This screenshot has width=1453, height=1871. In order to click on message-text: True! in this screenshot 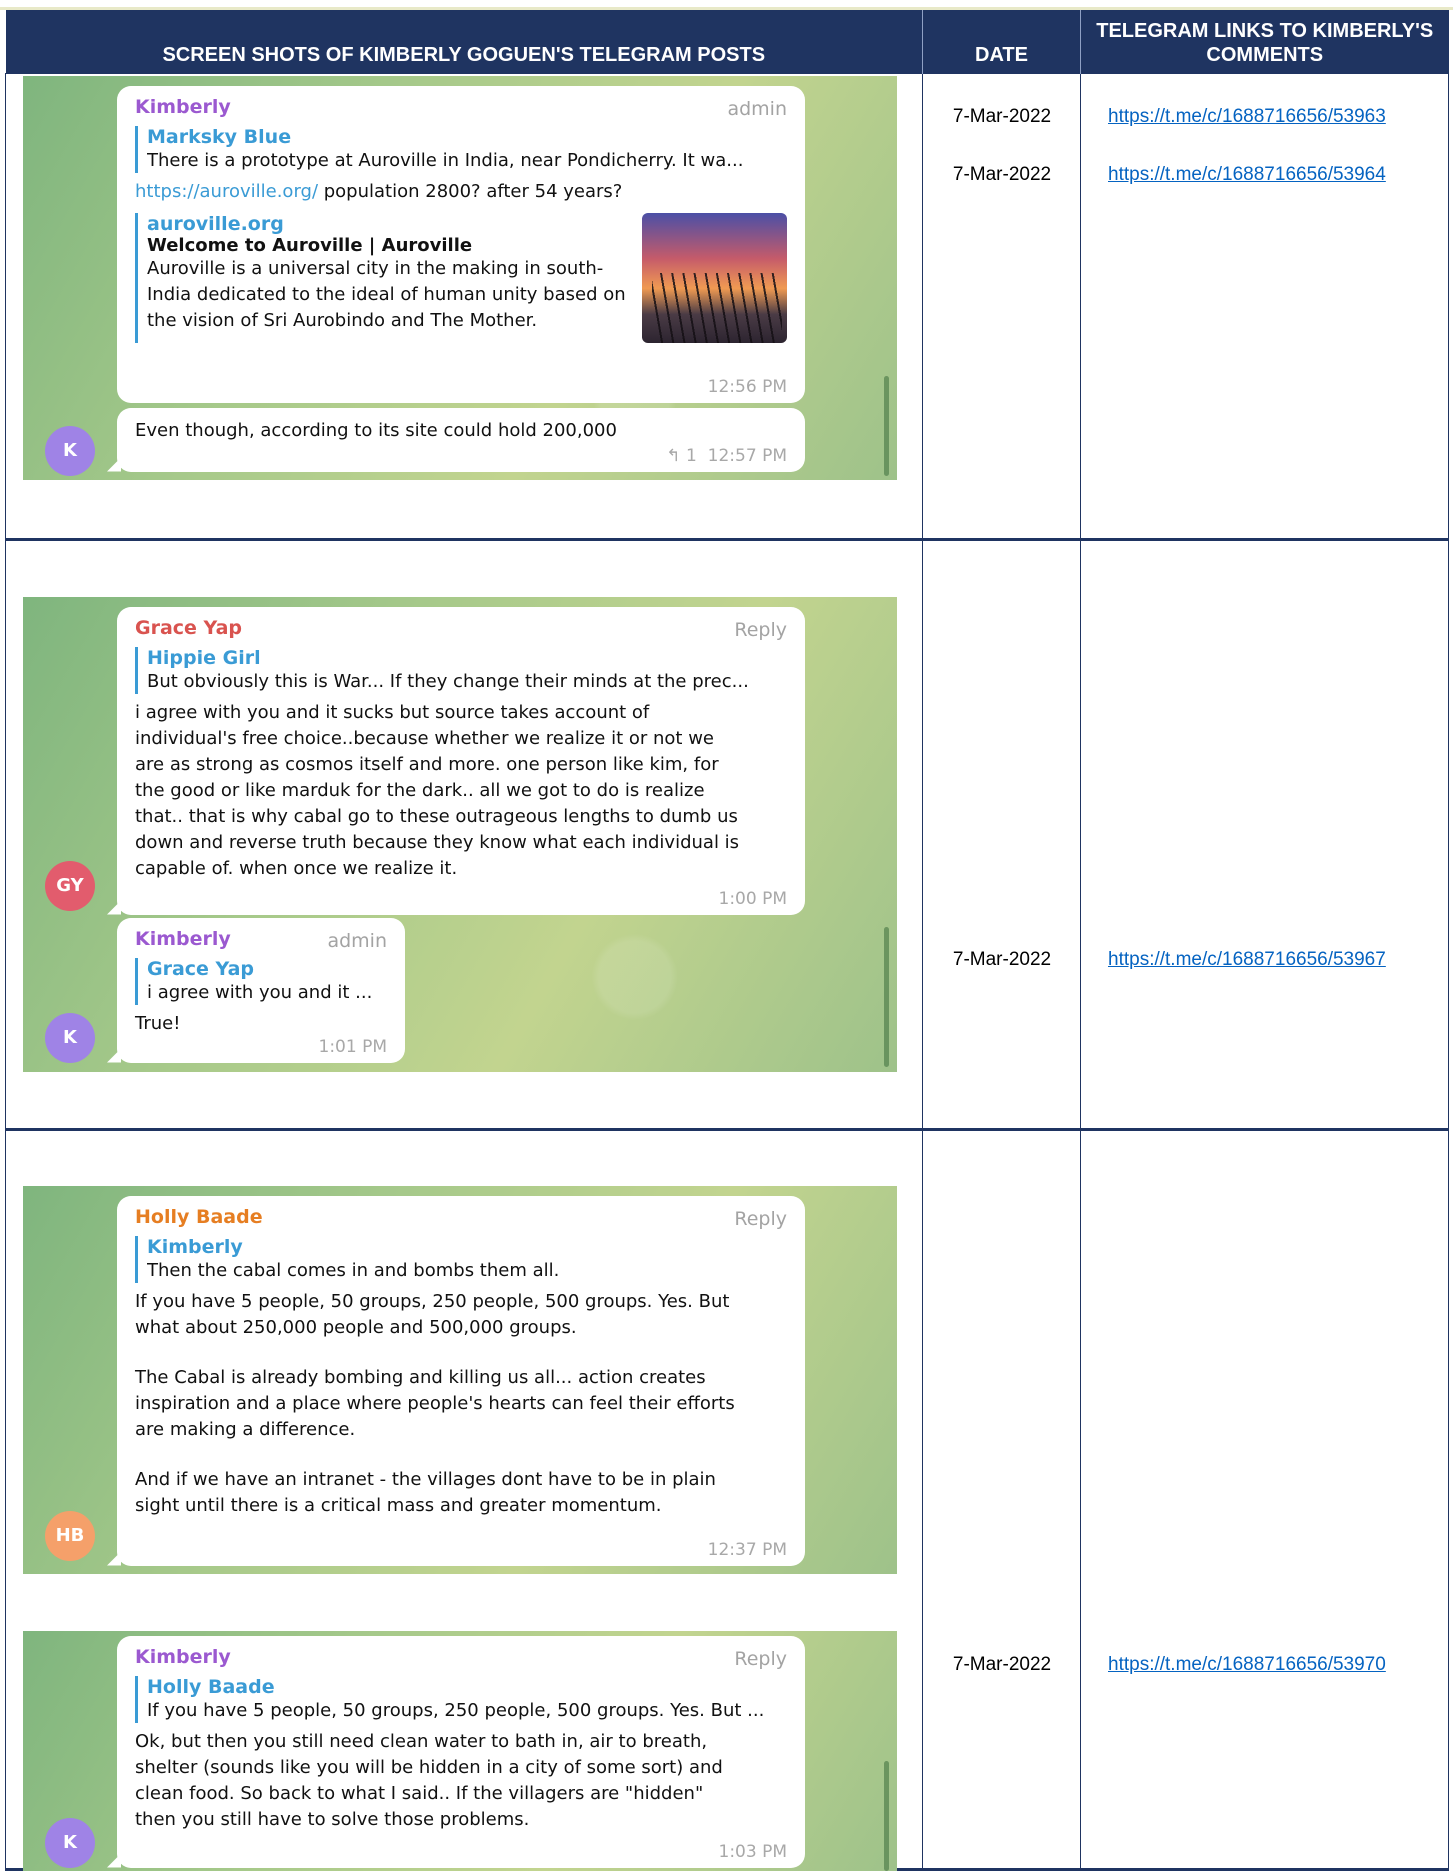, I will do `click(158, 1023)`.